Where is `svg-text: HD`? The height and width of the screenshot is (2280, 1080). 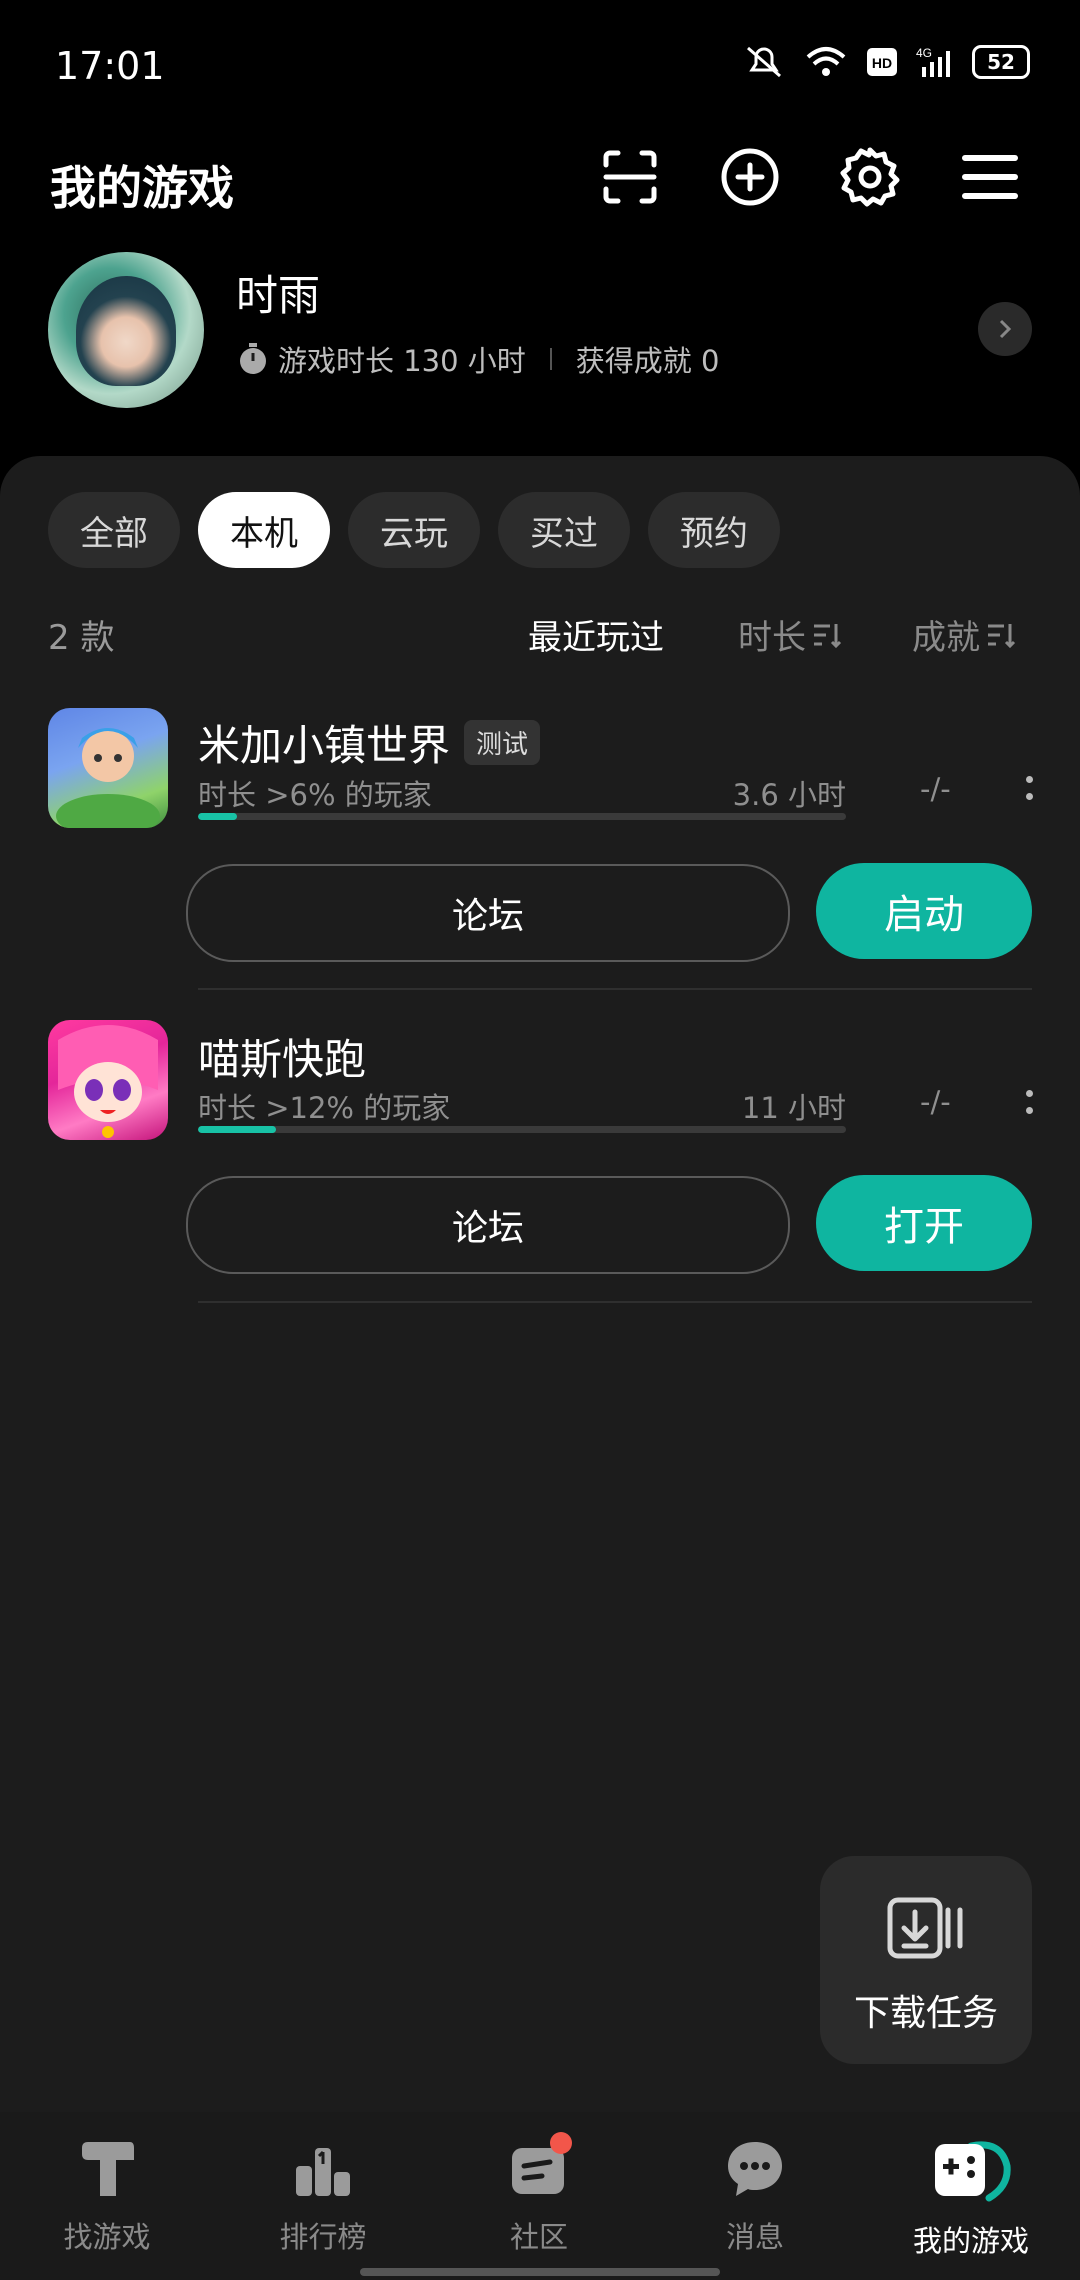
svg-text: HD is located at coordinates (882, 63).